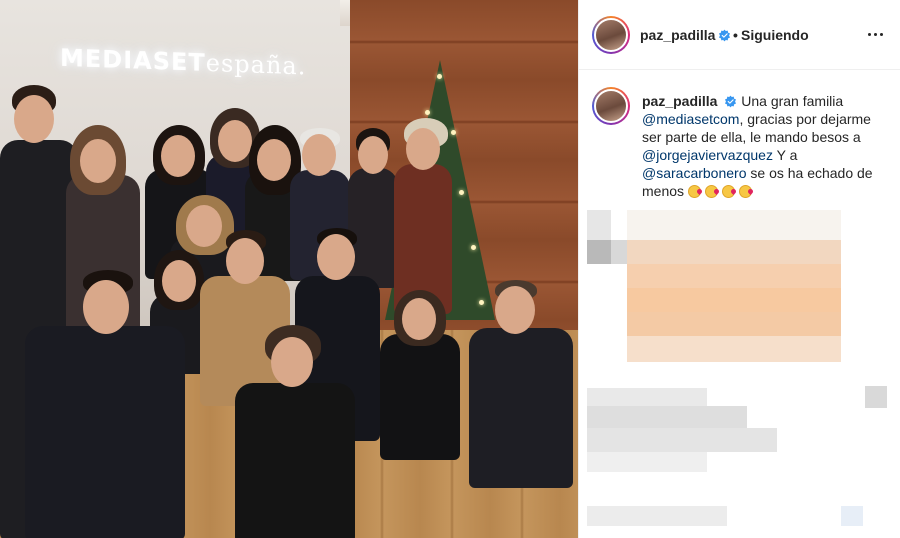 This screenshot has width=900, height=538. I want to click on header-username: paz_padilla, so click(677, 35).